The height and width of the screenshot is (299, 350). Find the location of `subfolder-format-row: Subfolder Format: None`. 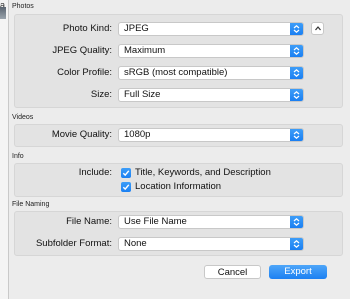

subfolder-format-row: Subfolder Format: None is located at coordinates (178, 244).